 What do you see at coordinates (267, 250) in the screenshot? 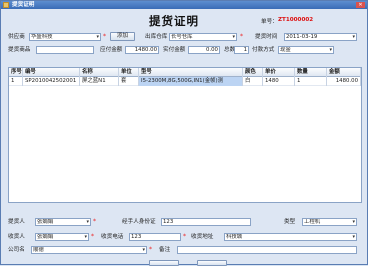
I see `remark-input` at bounding box center [267, 250].